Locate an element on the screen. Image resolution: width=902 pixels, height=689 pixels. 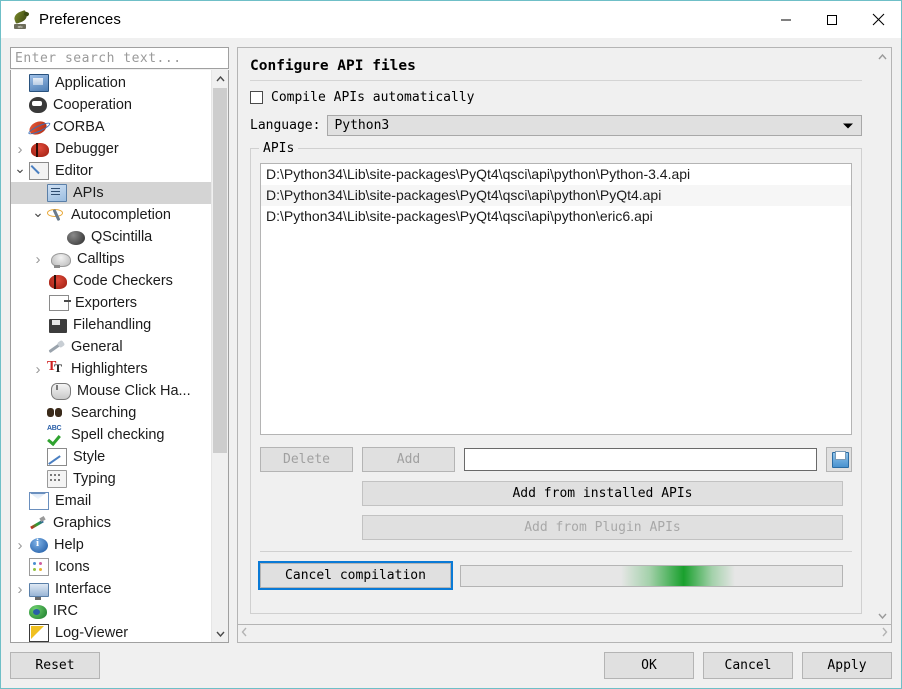
sidebar-item-autocompletion: Autocompletion is located at coordinates (111, 215).